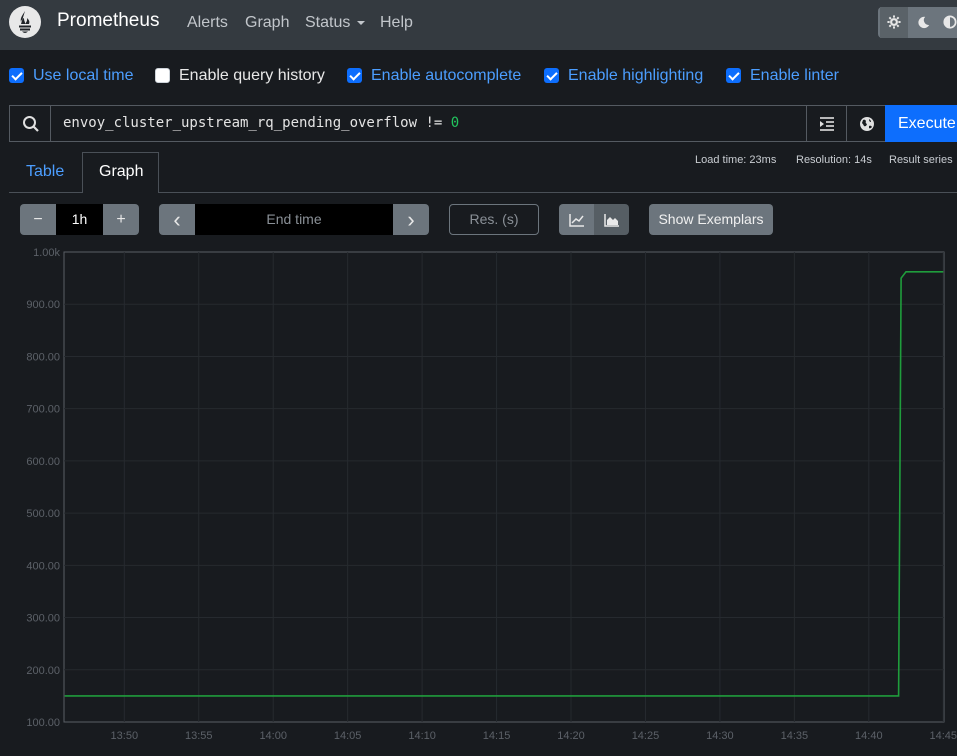  What do you see at coordinates (943, 736) in the screenshot?
I see `x-tick-label: 14:45` at bounding box center [943, 736].